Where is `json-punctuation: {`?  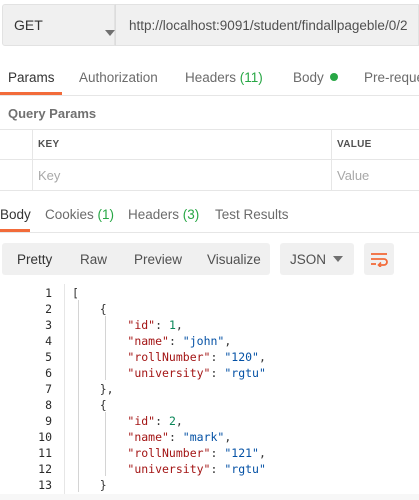
json-punctuation: { is located at coordinates (89, 405).